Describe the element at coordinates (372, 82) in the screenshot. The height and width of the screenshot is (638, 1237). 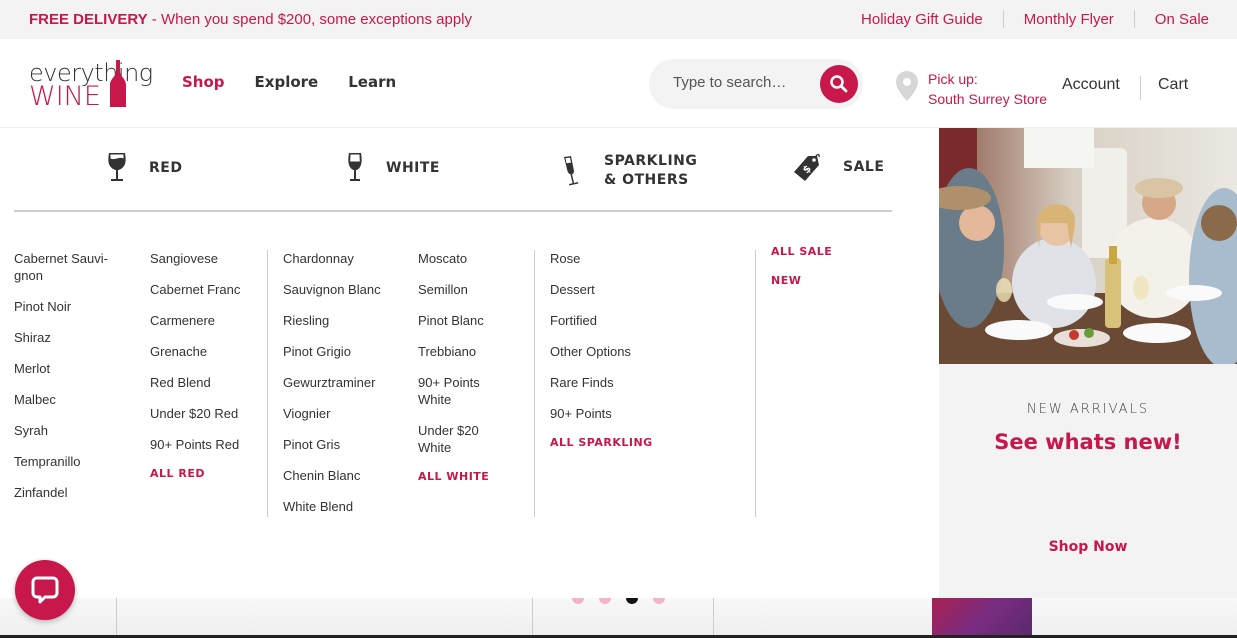
I see `nav-learn: Learn` at that location.